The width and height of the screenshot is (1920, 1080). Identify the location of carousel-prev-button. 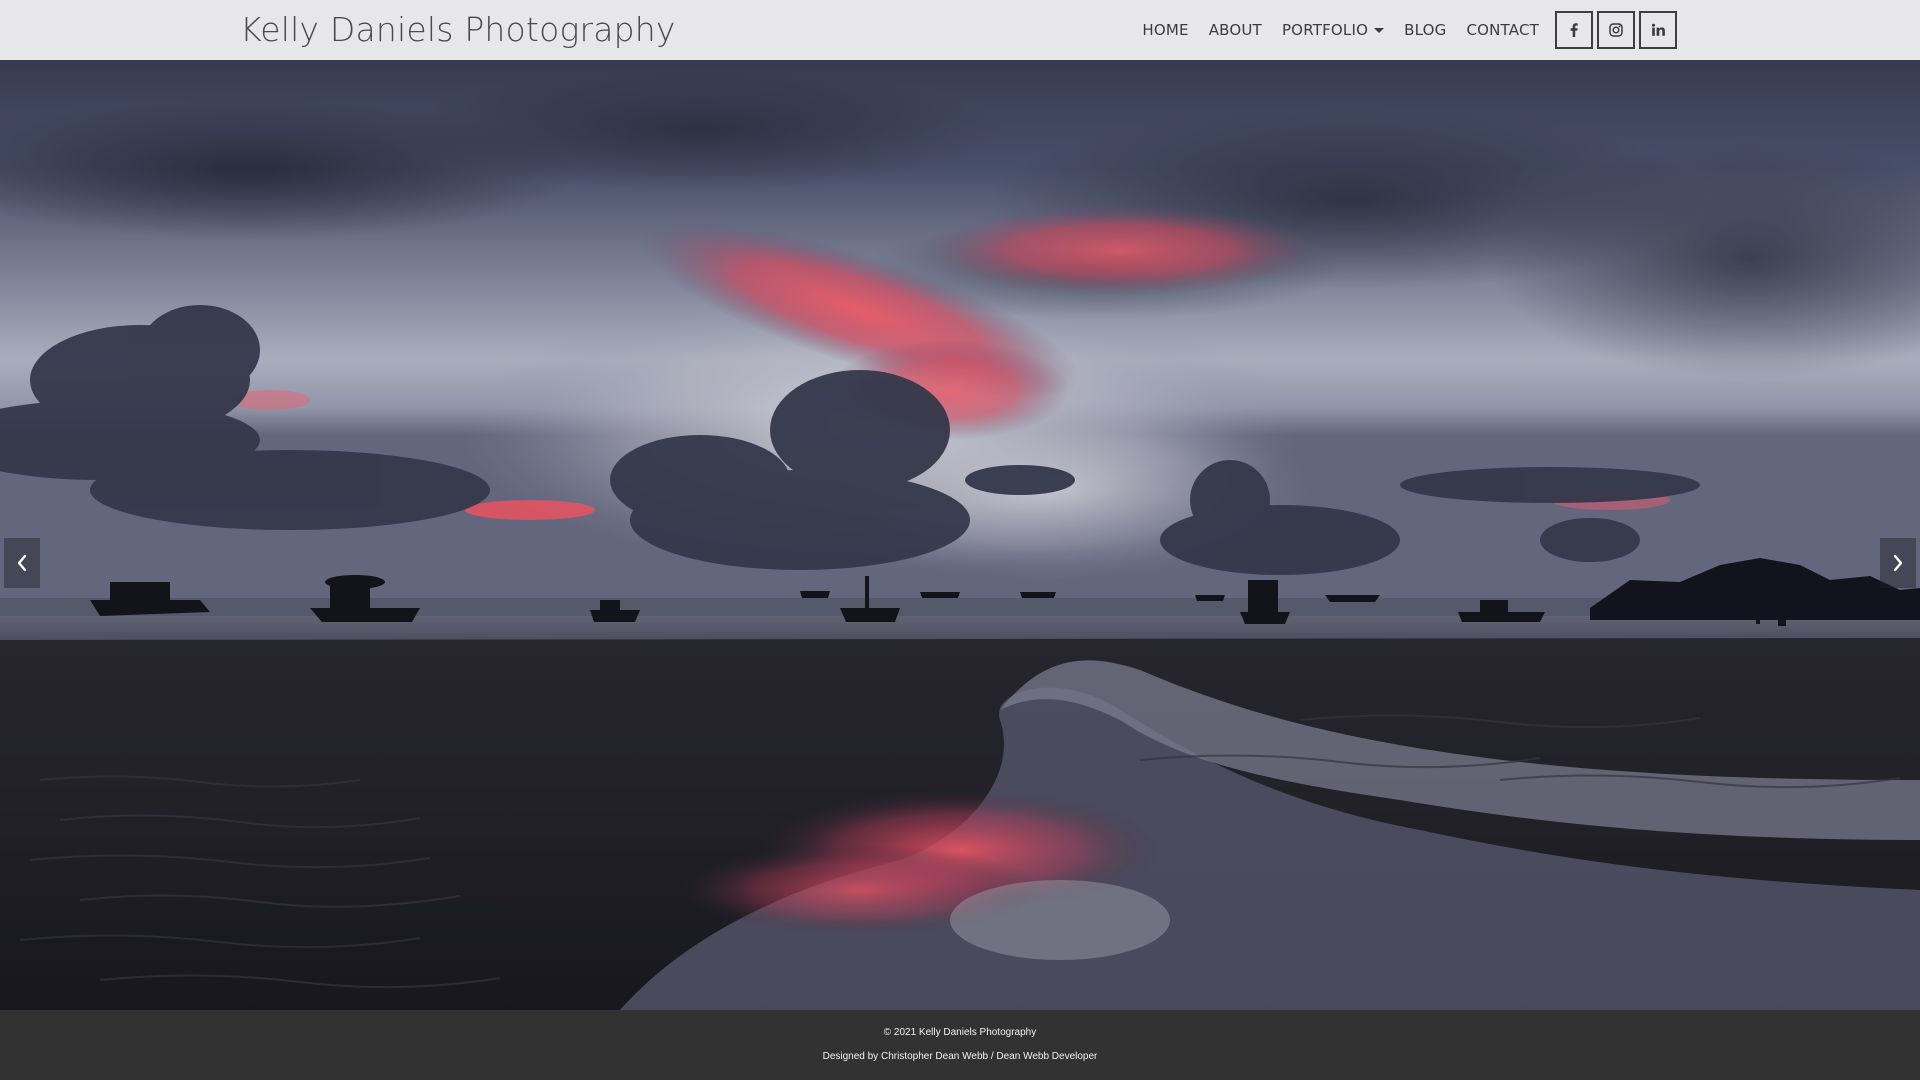
(22, 563).